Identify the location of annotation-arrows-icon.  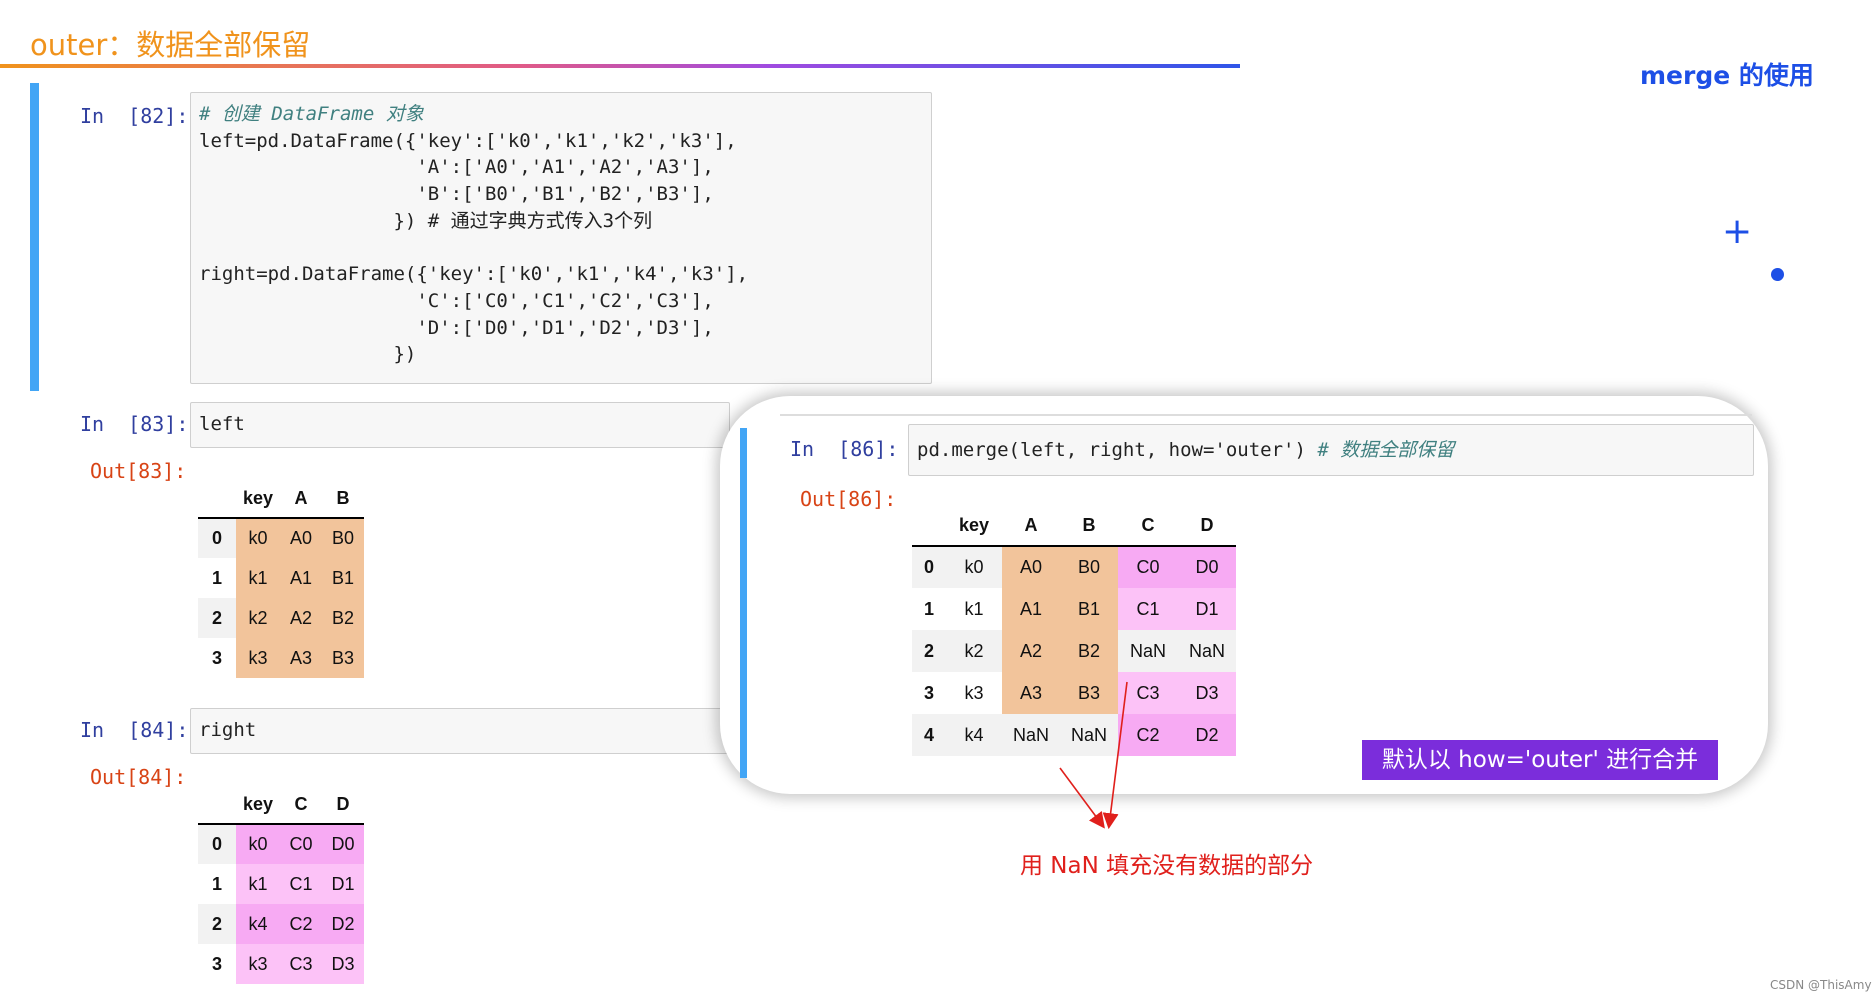
(1093, 755).